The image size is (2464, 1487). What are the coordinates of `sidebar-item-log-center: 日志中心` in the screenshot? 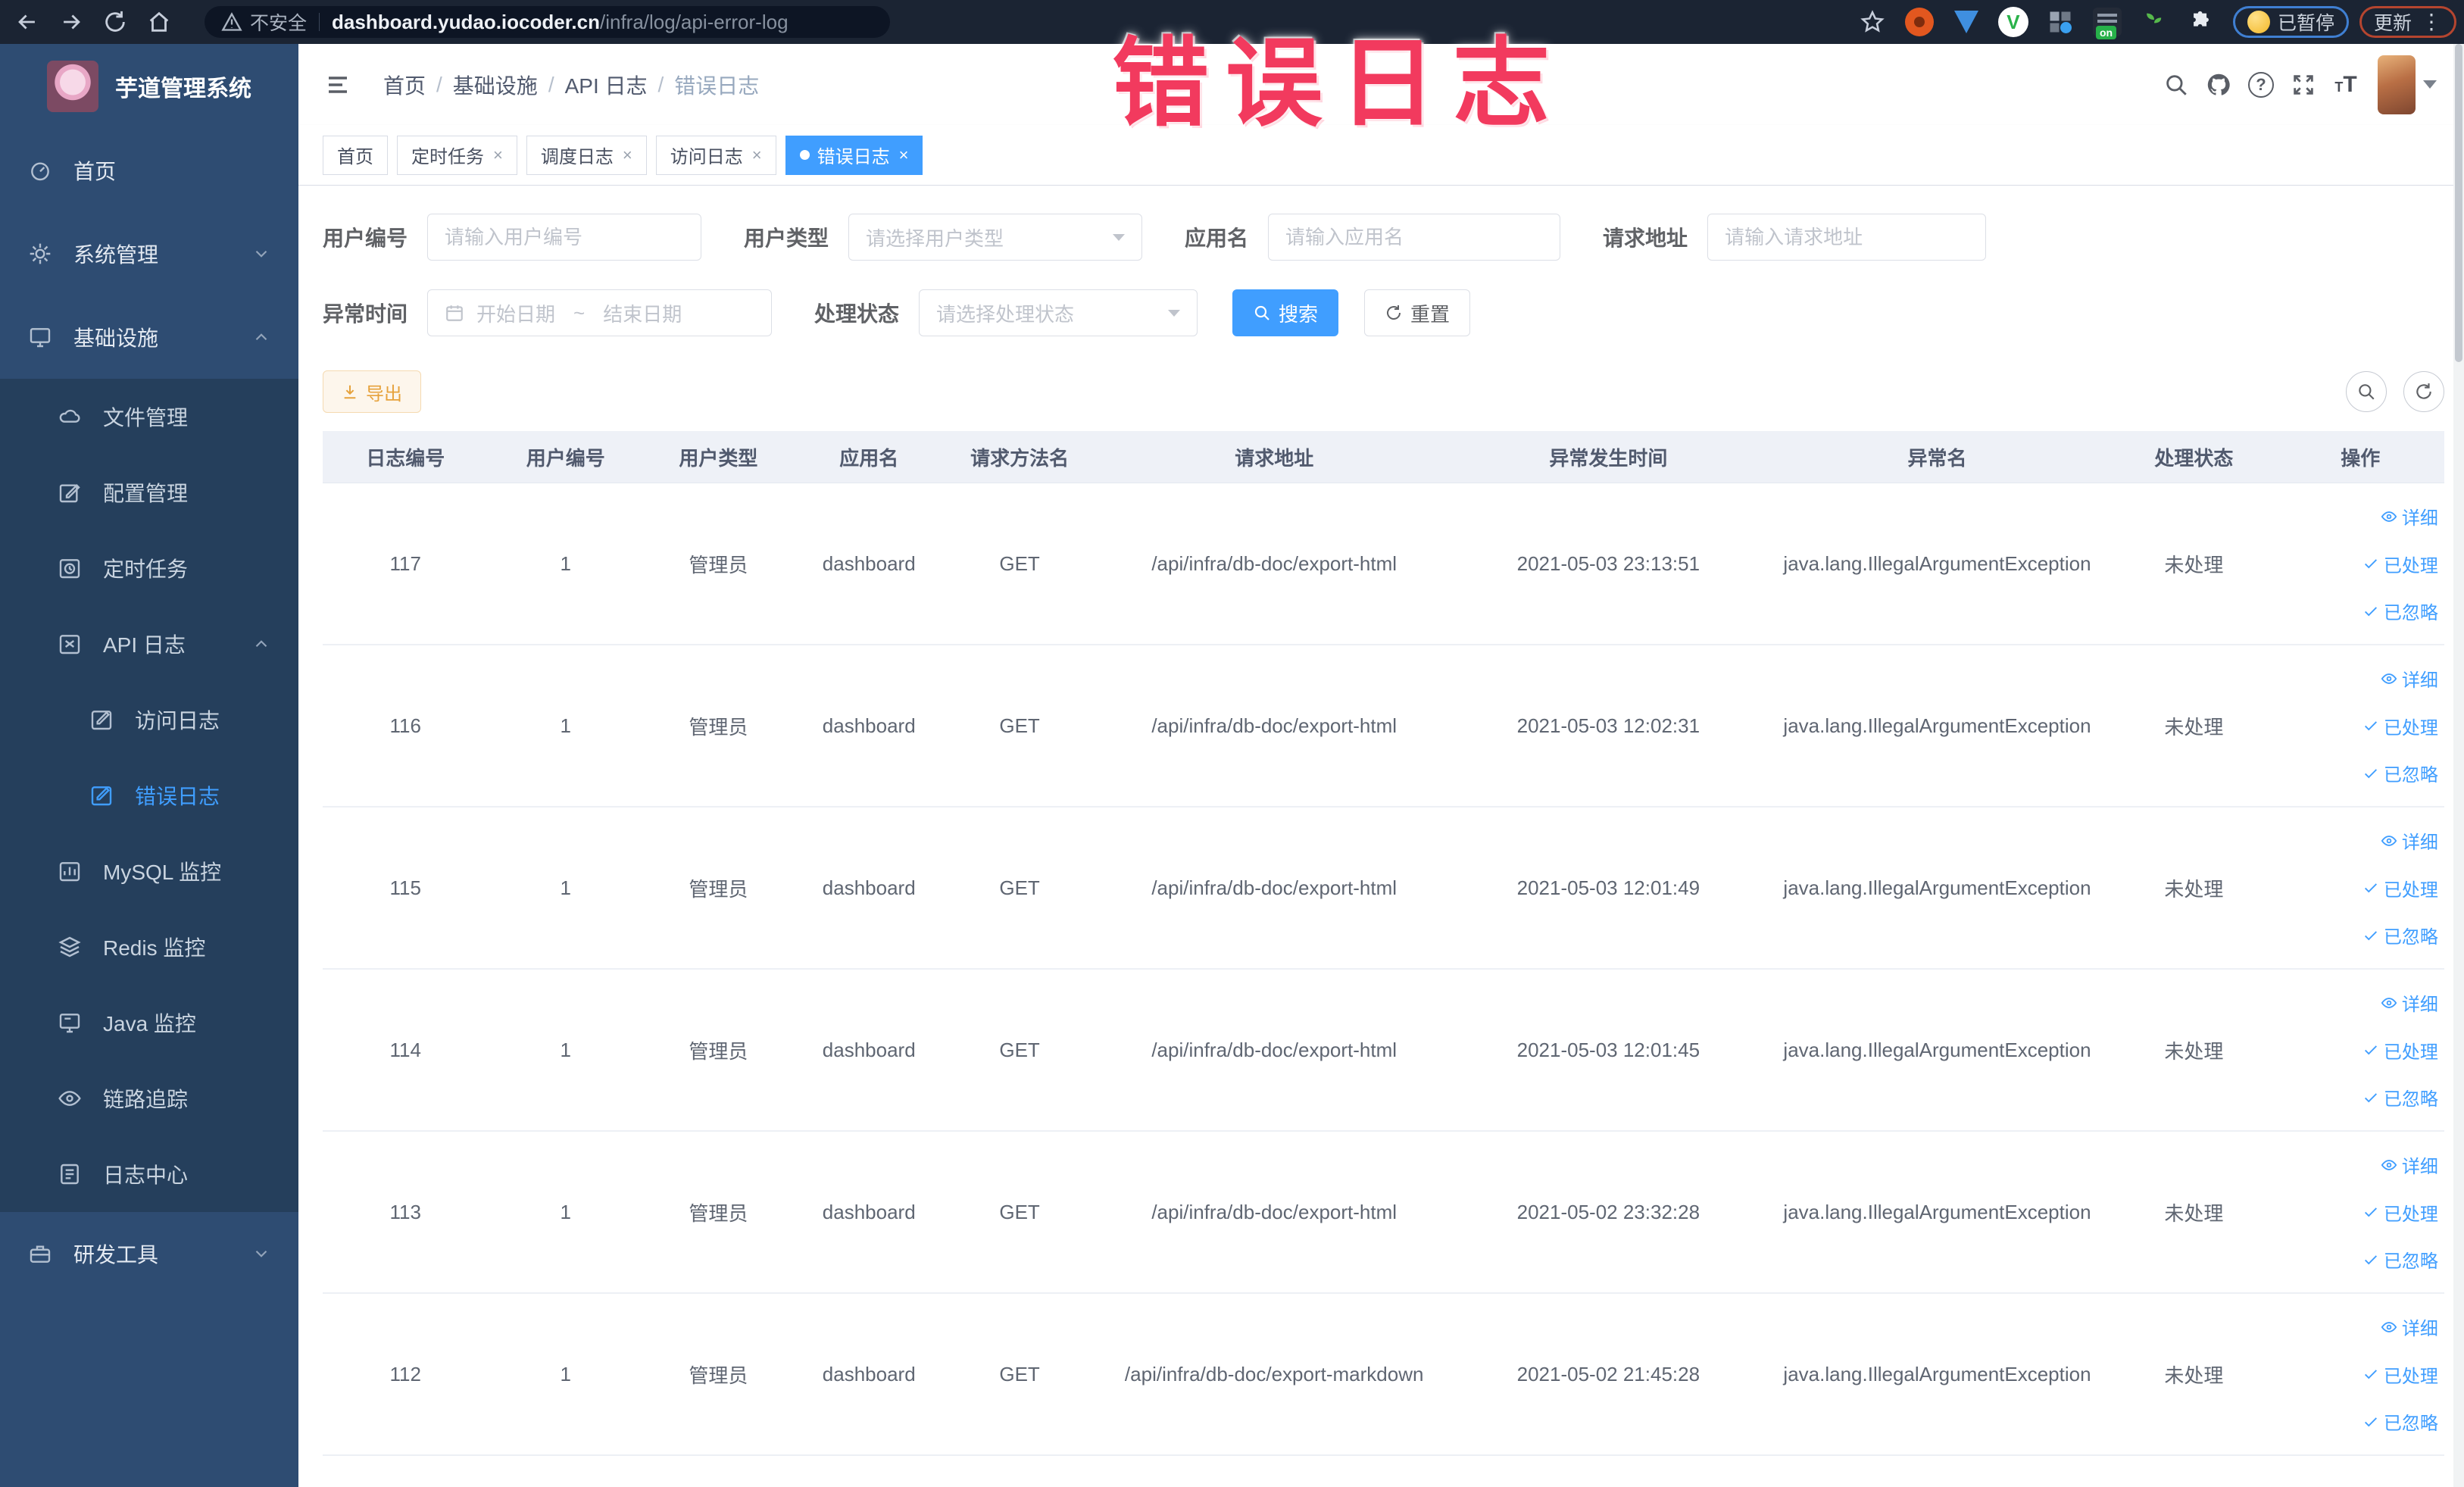 It's located at (149, 1174).